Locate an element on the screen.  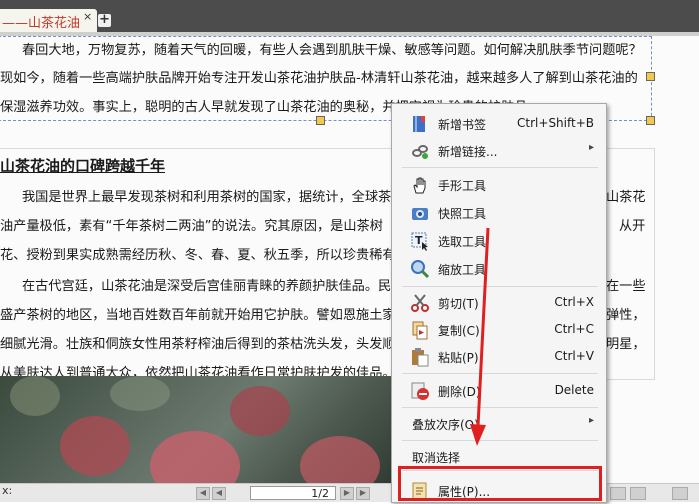
camera-icon is located at coordinates (420, 214).